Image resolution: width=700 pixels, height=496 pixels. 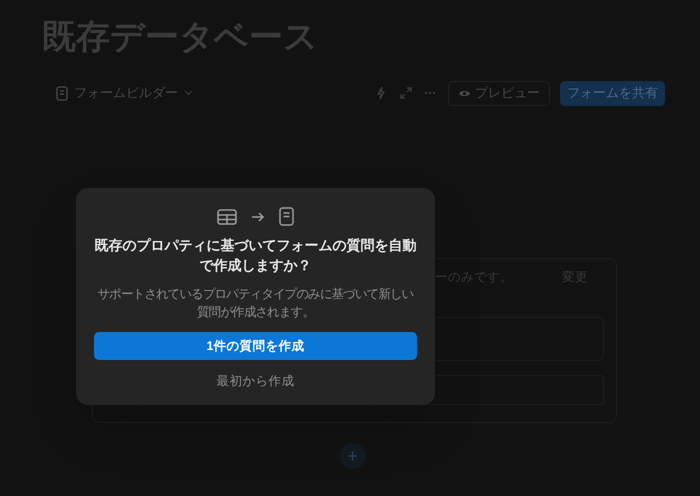 What do you see at coordinates (255, 303) in the screenshot?
I see `dialog-description: サポートされているプロパティタイプのみに基づいて新しい質問が作成されます。` at bounding box center [255, 303].